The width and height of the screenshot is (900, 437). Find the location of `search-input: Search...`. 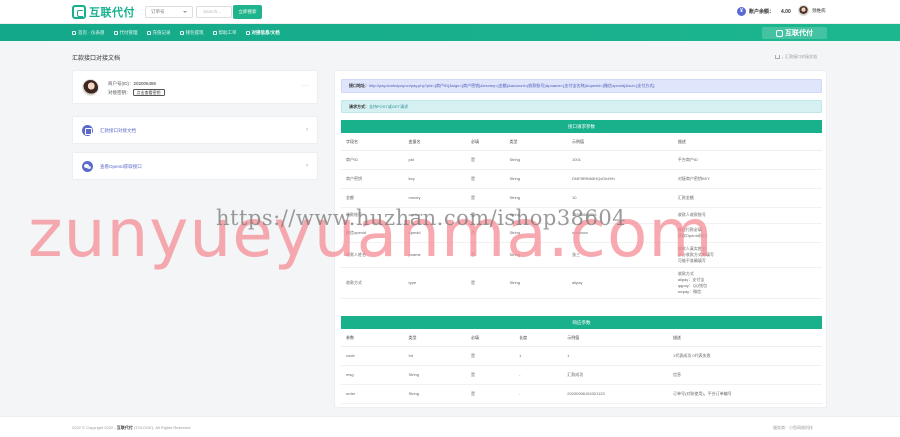

search-input: Search... is located at coordinates (214, 12).